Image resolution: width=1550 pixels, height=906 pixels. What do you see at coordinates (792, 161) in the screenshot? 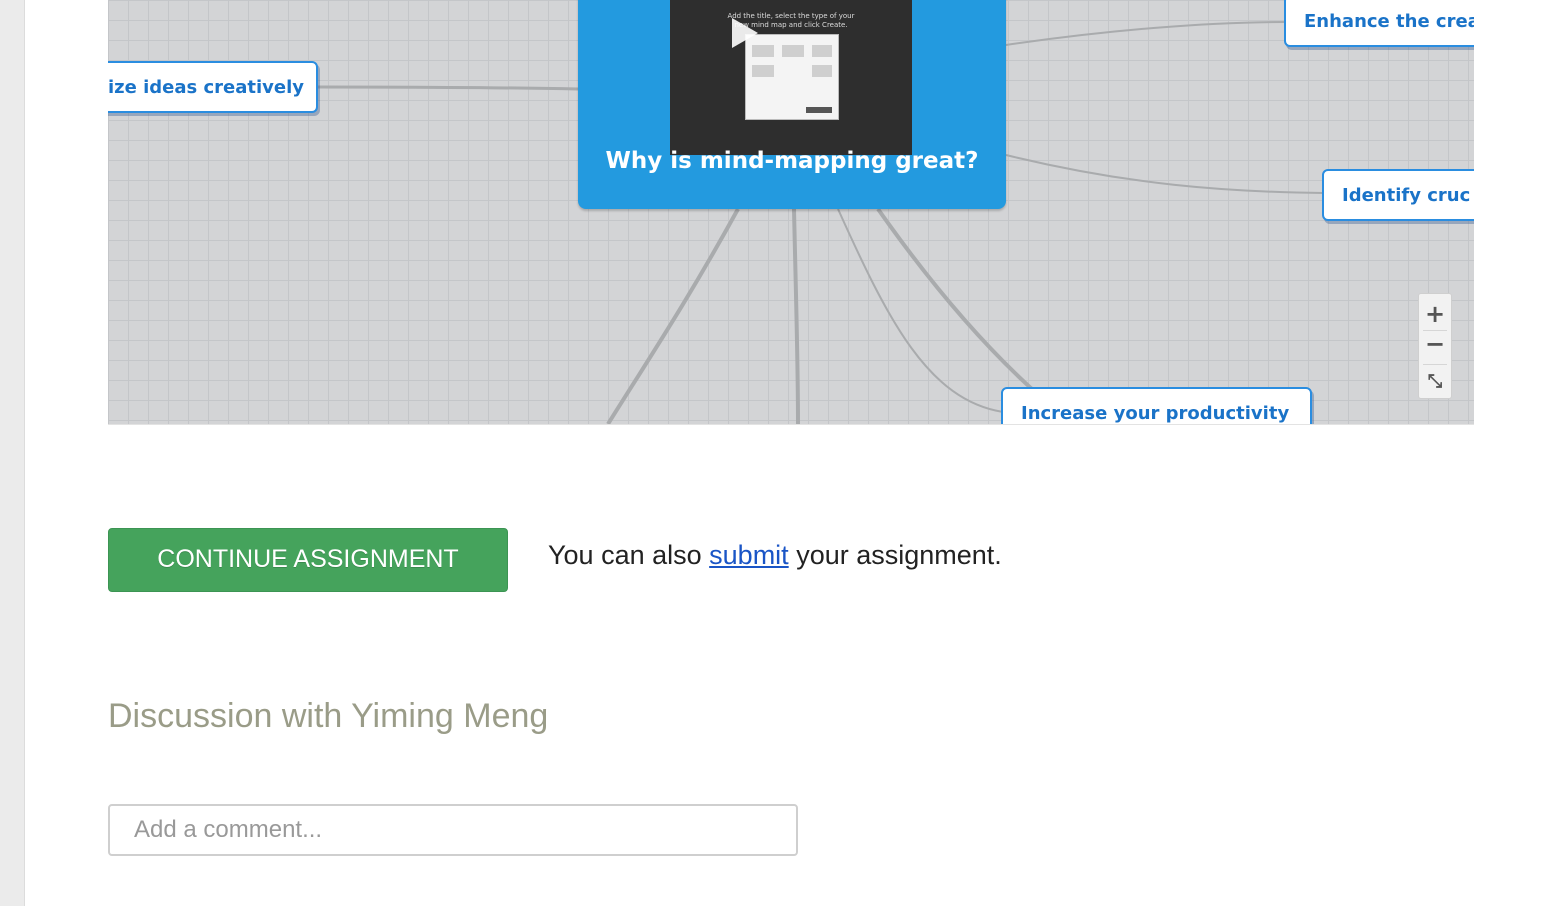
I see `central-topic-title: Why is mind-mapping great?` at bounding box center [792, 161].